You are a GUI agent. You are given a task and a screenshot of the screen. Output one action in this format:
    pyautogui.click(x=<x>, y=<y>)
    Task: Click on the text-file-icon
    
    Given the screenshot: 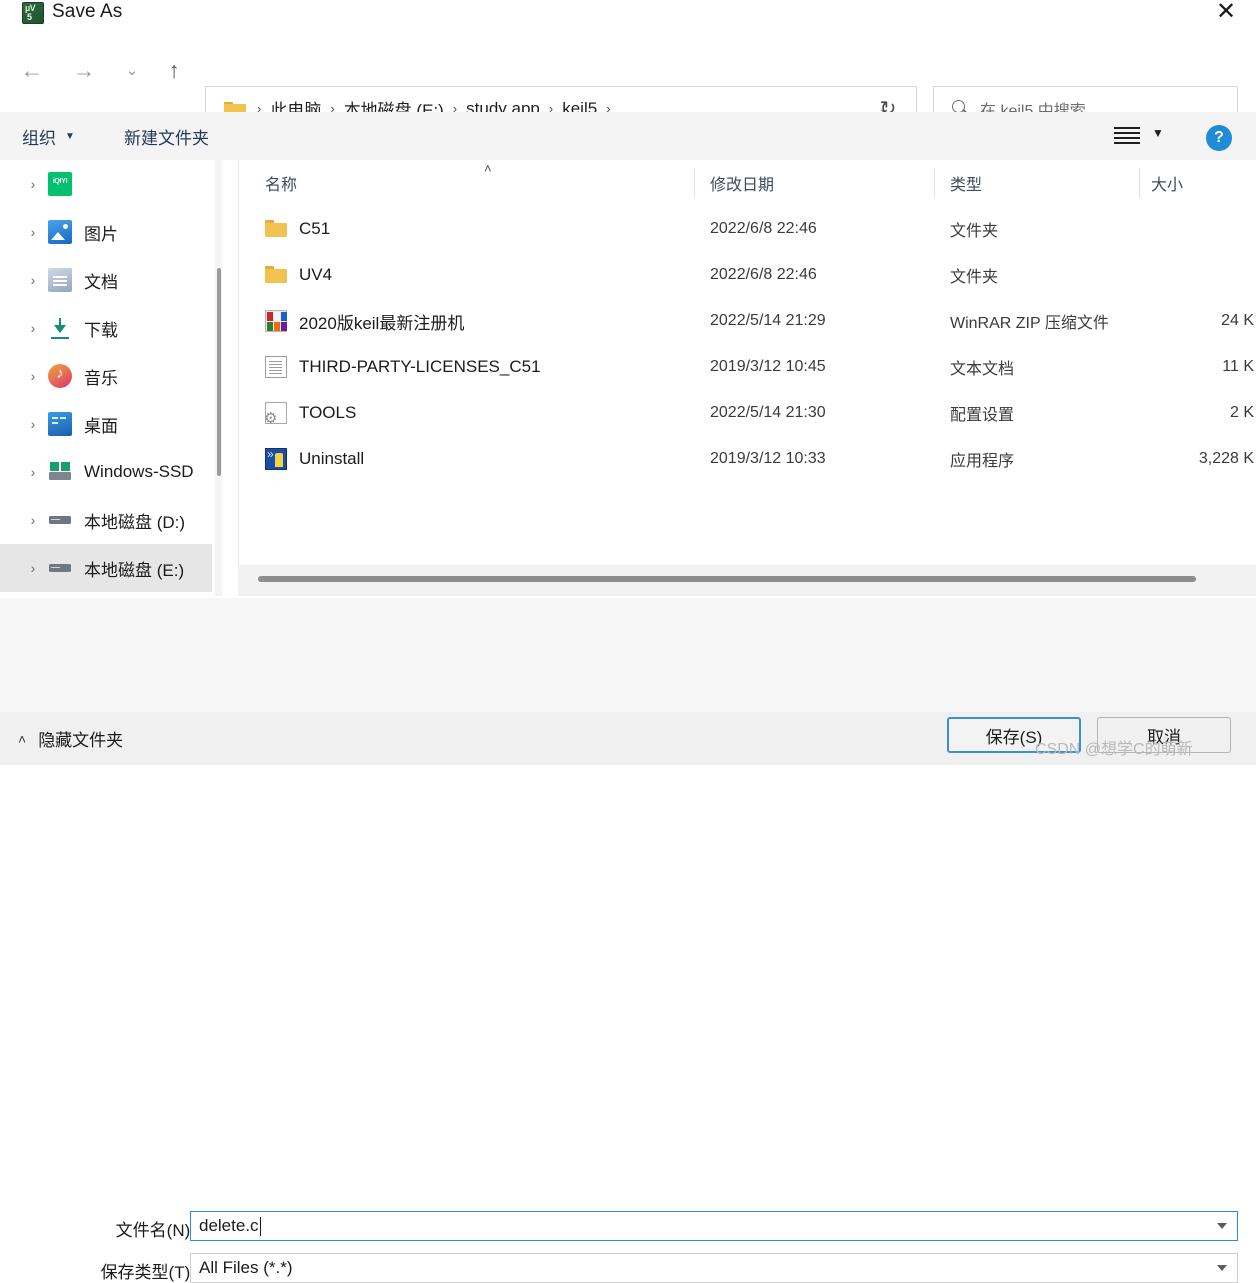 What is the action you would take?
    pyautogui.click(x=276, y=367)
    